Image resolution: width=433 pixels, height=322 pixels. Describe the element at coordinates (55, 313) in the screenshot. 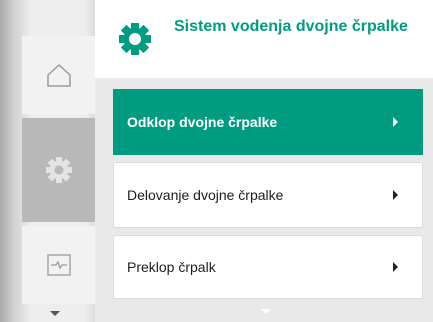

I see `rail-scroll-down-icon` at that location.